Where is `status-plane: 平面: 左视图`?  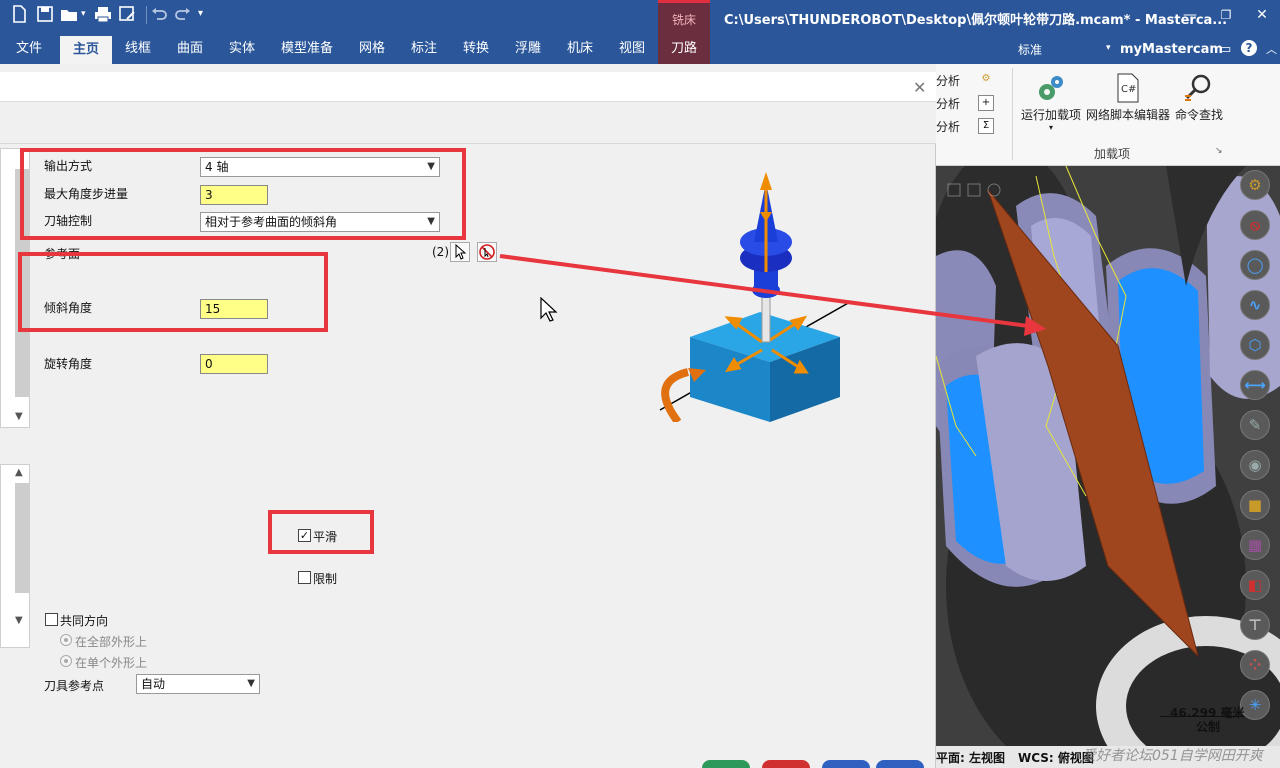 status-plane: 平面: 左视图 is located at coordinates (970, 757).